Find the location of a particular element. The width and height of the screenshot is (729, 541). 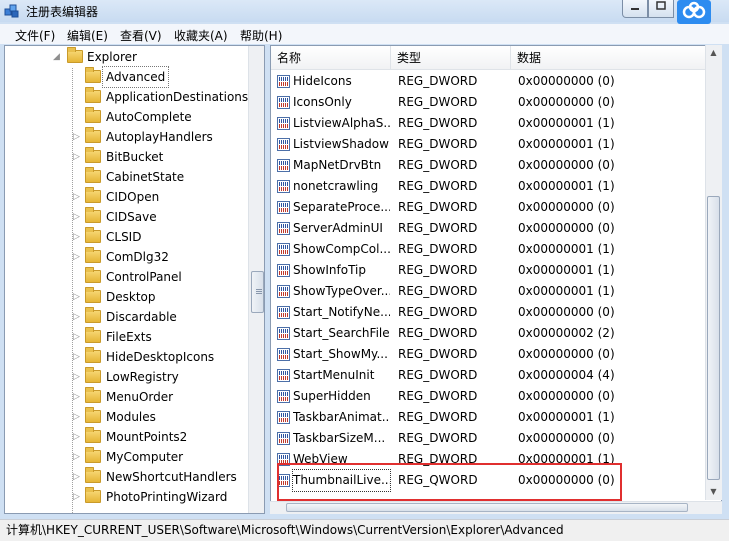

menu-favorites: 收藏夹(A) is located at coordinates (201, 35).